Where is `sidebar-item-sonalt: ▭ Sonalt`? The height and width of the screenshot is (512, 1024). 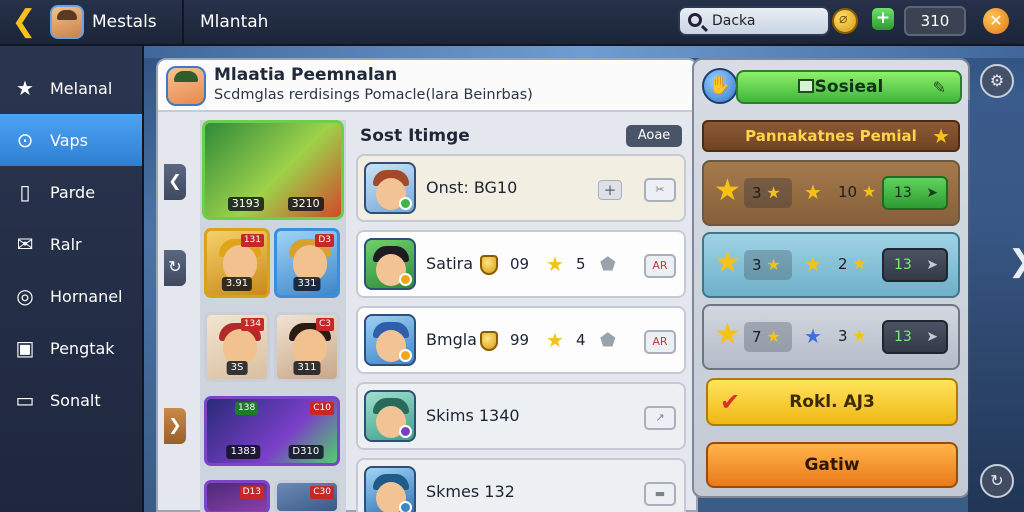
sidebar-item-sonalt: ▭ Sonalt is located at coordinates (71, 400).